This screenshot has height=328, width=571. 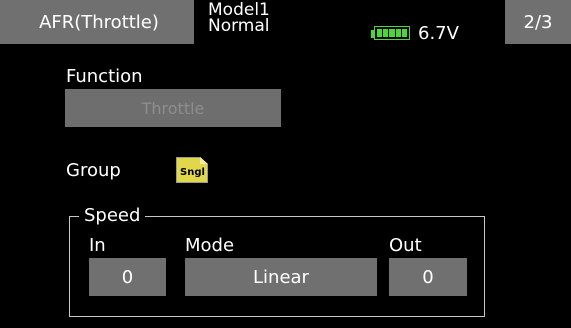 I want to click on header-bar: AFR(Throttle) Model1 Normal 6.7V 2/3, so click(x=285, y=23).